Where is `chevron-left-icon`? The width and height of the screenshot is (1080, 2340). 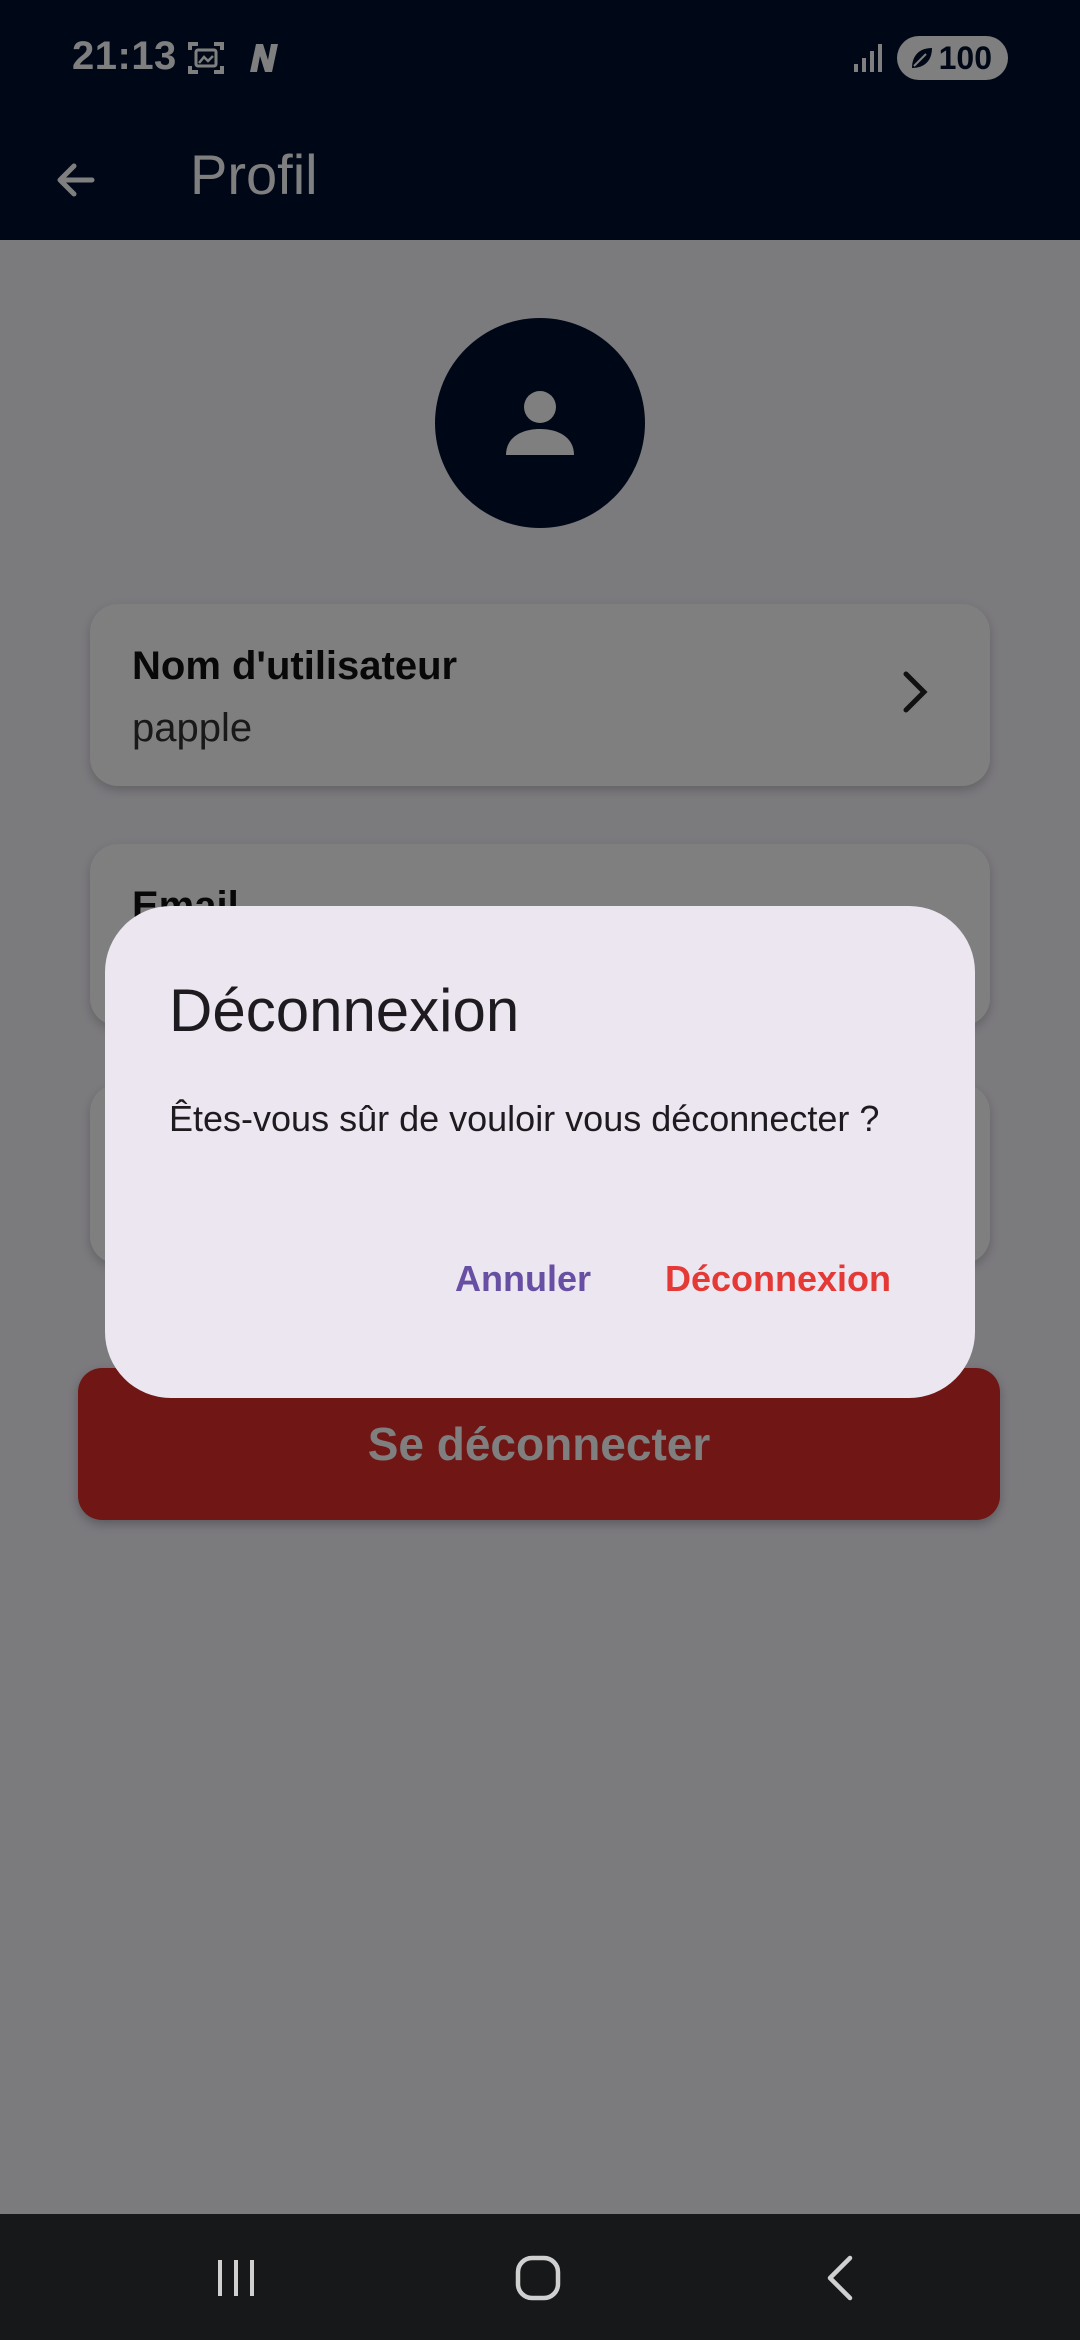 chevron-left-icon is located at coordinates (840, 2278).